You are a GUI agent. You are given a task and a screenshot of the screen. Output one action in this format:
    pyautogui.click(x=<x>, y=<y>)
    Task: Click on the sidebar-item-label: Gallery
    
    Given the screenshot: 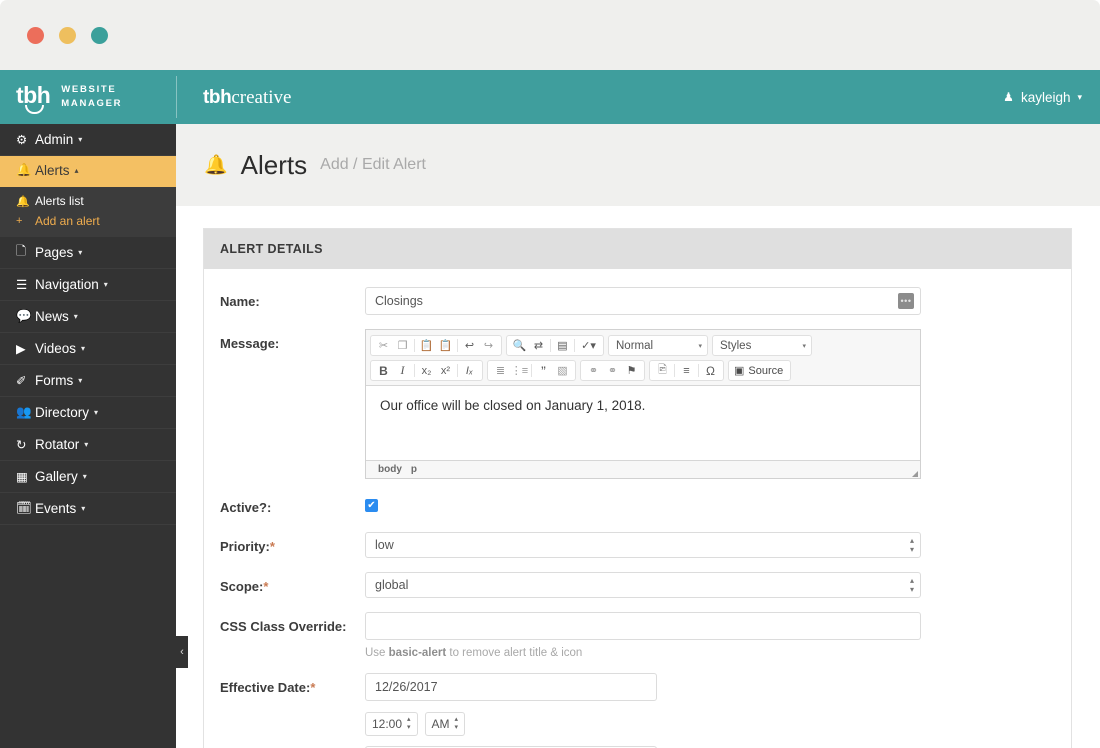 What is the action you would take?
    pyautogui.click(x=56, y=476)
    